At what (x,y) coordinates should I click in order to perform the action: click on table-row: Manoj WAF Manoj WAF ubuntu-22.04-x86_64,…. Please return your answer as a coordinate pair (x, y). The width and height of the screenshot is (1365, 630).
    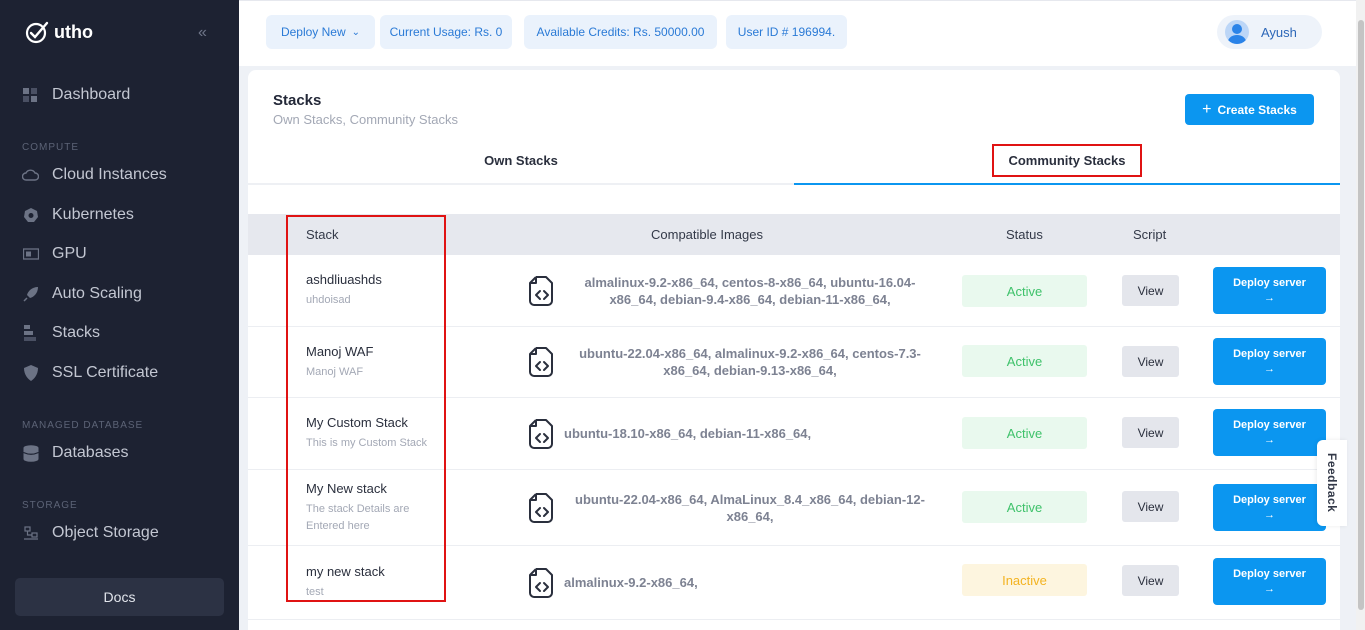
    Looking at the image, I should click on (794, 362).